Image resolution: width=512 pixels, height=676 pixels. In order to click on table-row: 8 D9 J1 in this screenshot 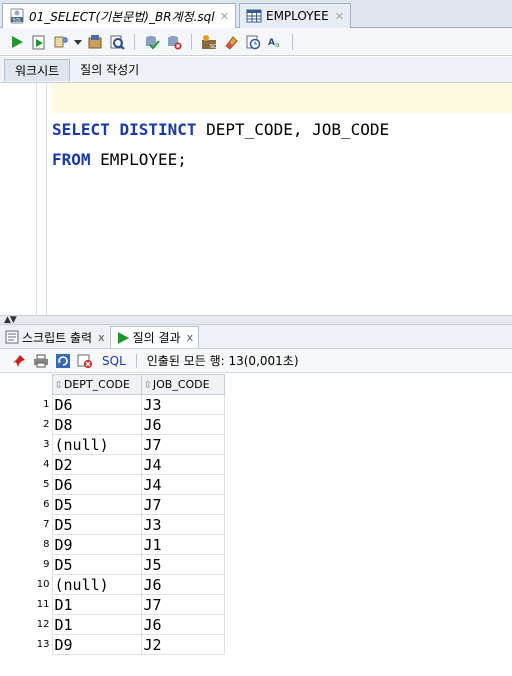, I will do `click(112, 544)`.